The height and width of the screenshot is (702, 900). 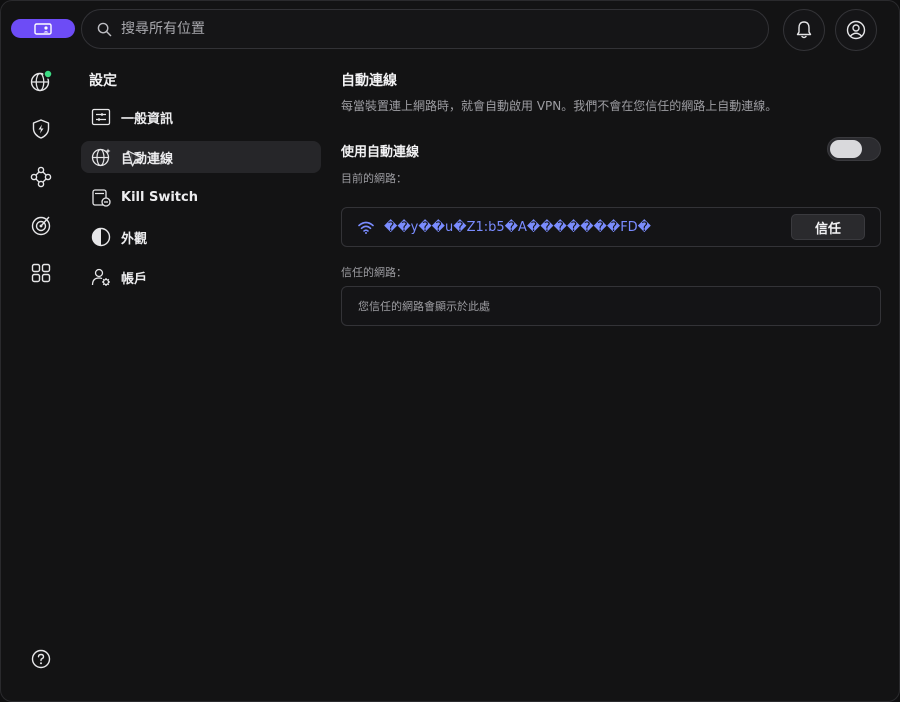 What do you see at coordinates (559, 106) in the screenshot?
I see `page-description: 每當裝置連上網路時，就會自動啟用 VPN。我們不會在您信任的網路上自動連線。` at bounding box center [559, 106].